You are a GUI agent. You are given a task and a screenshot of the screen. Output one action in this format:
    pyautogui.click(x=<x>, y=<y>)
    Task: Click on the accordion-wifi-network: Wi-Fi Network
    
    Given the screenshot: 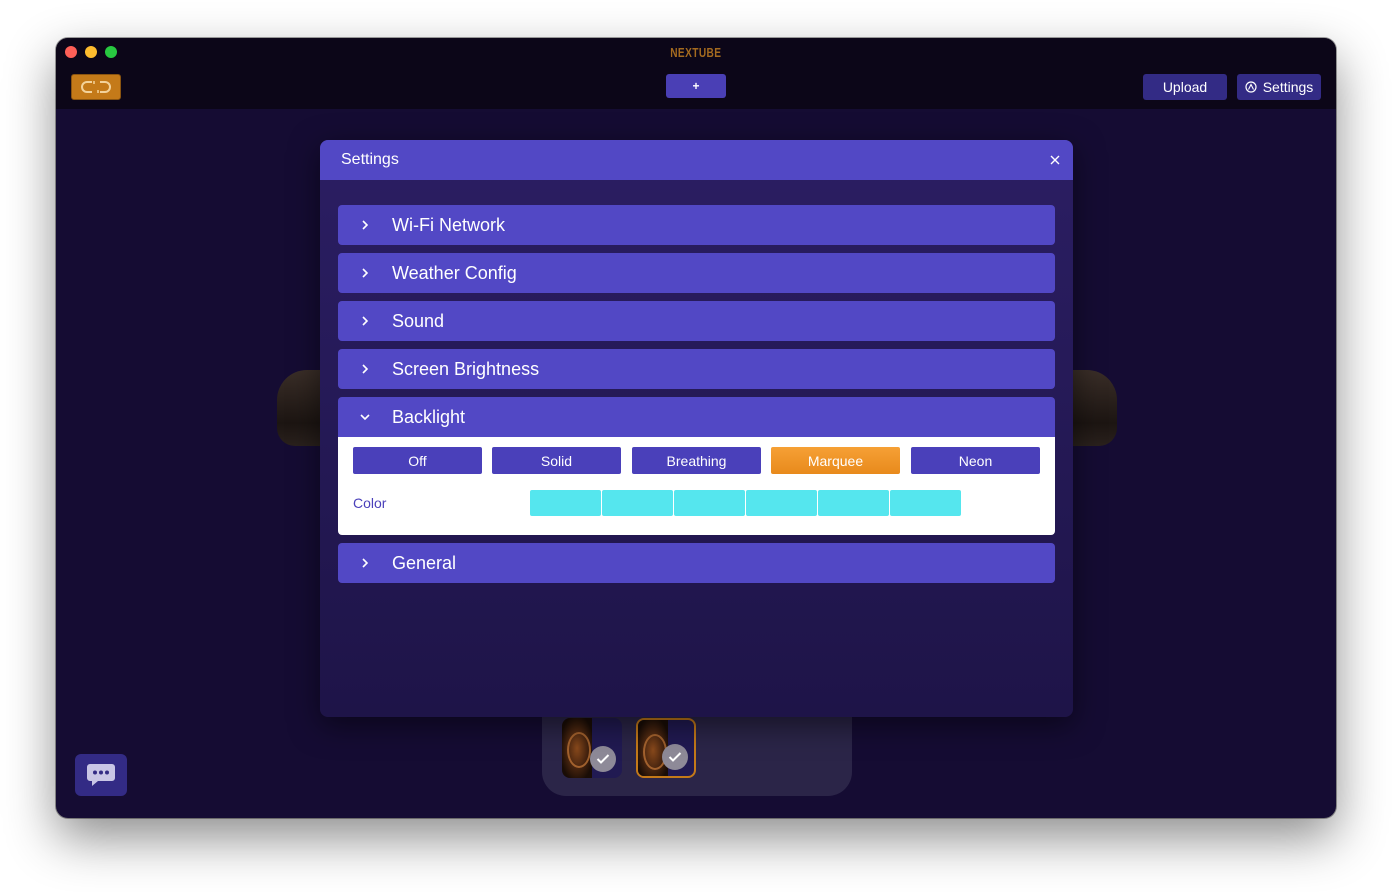 What is the action you would take?
    pyautogui.click(x=696, y=225)
    